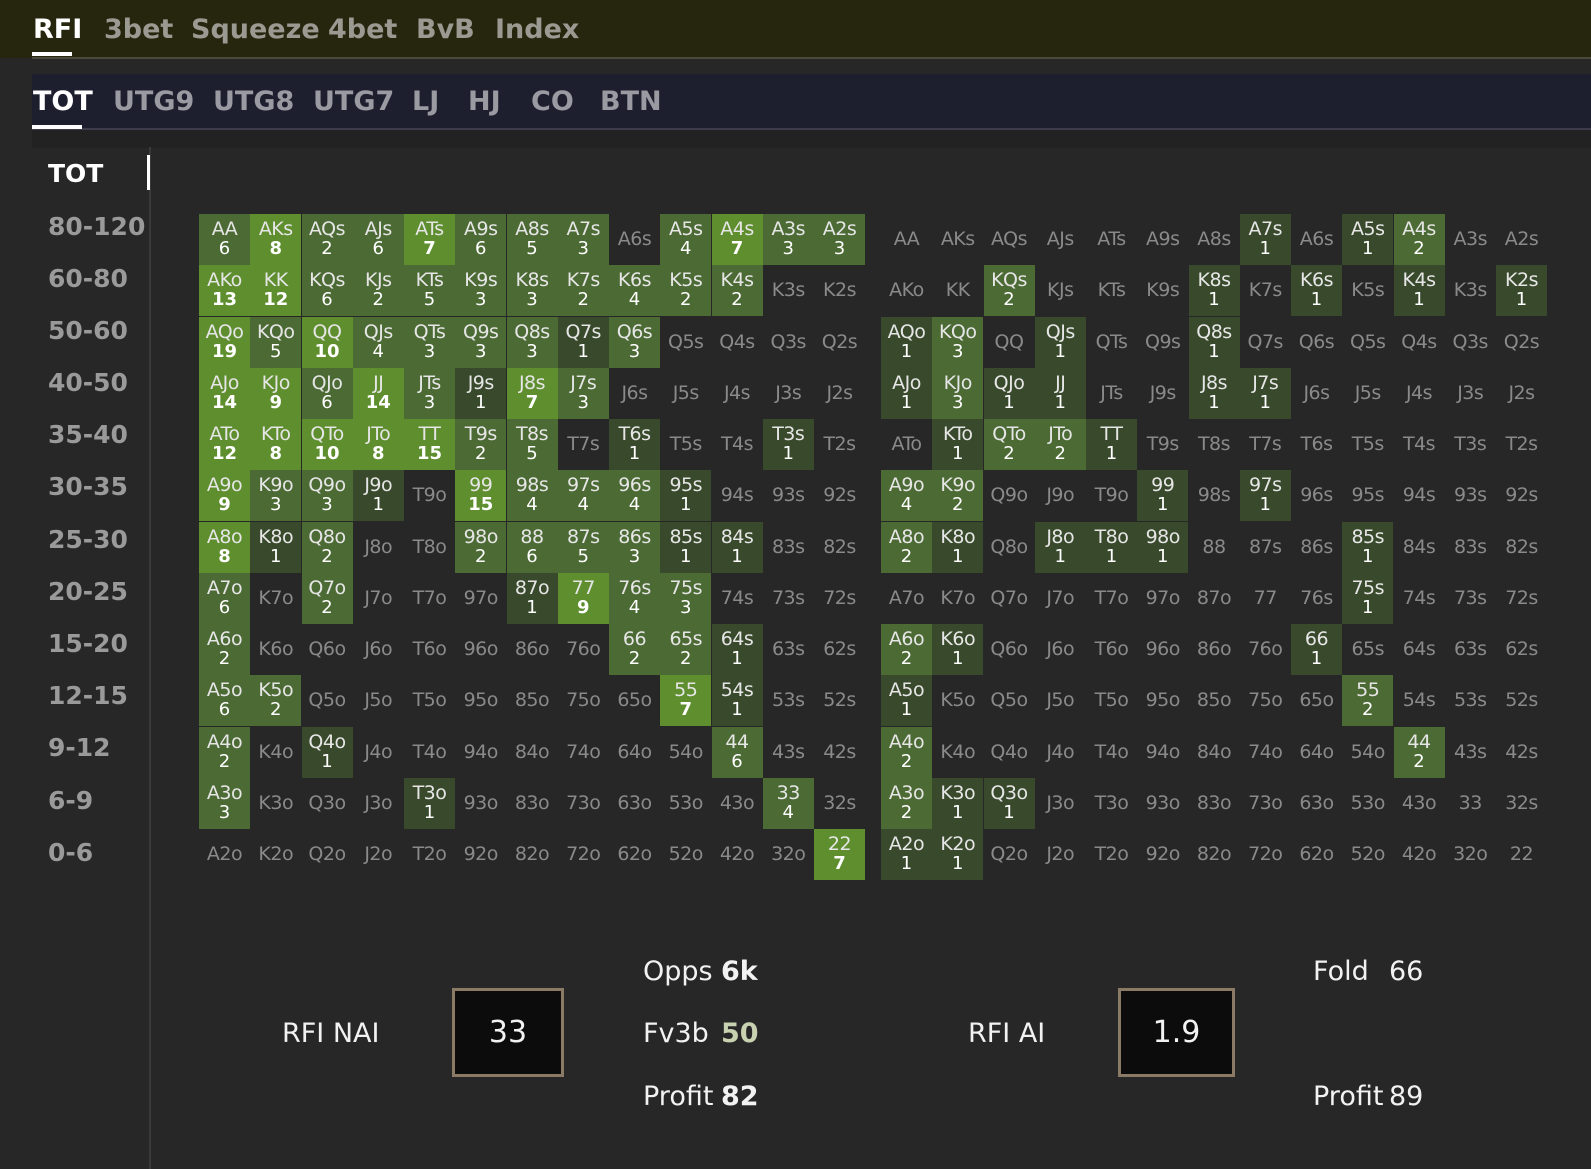 The height and width of the screenshot is (1169, 1591). Describe the element at coordinates (737, 444) in the screenshot. I see `hand-cell: T4s` at that location.